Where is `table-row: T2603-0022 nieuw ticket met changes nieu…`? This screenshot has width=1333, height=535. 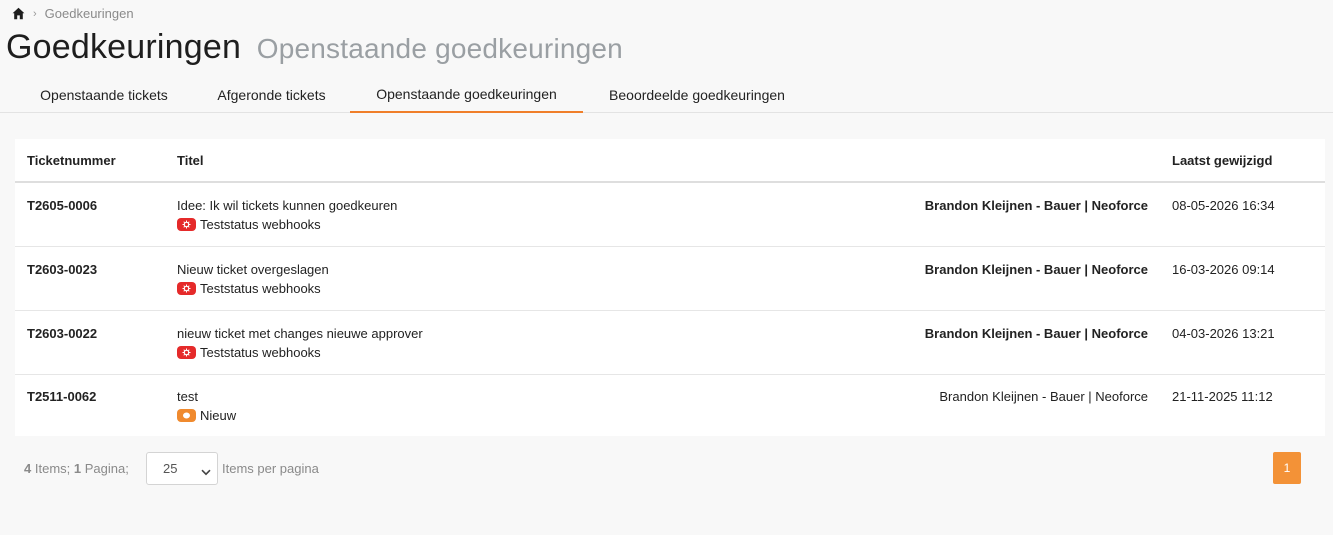
table-row: T2603-0022 nieuw ticket met changes nieu… is located at coordinates (670, 343).